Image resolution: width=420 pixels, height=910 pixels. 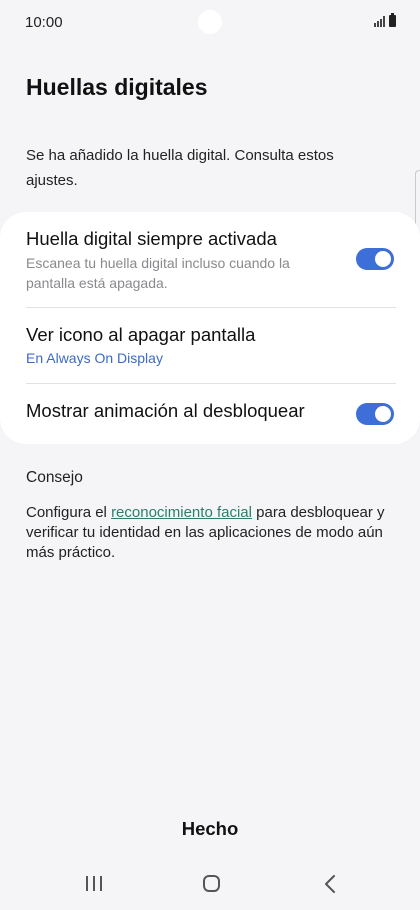 What do you see at coordinates (165, 410) in the screenshot?
I see `setting-title: Mostrar animación al desbloquear` at bounding box center [165, 410].